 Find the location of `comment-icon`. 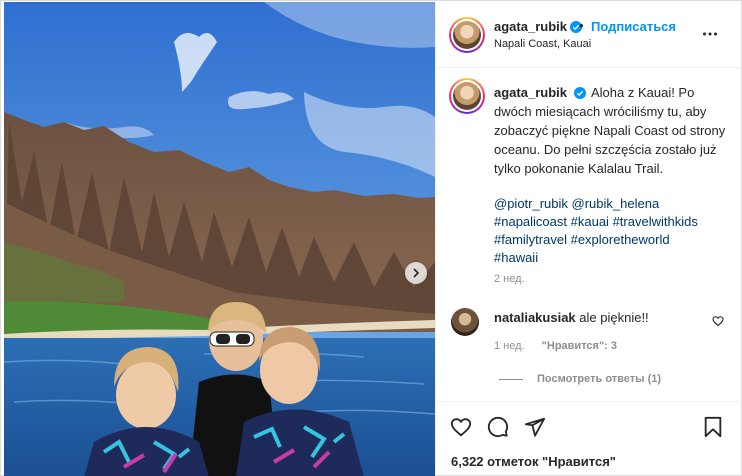

comment-icon is located at coordinates (498, 427).